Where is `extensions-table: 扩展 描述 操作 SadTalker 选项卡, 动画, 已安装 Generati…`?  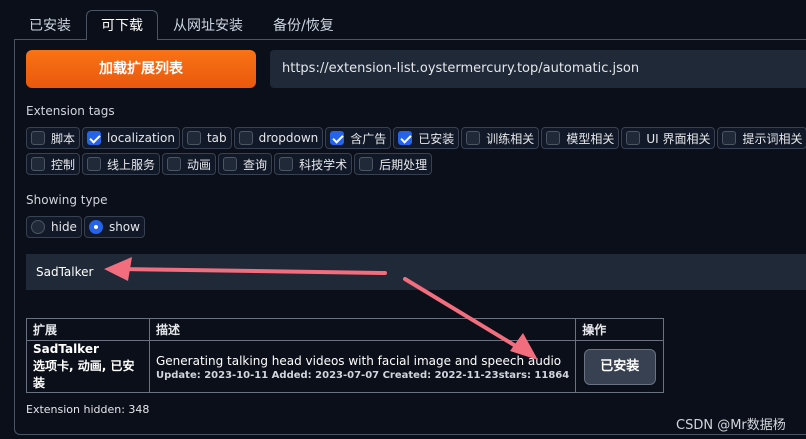 extensions-table: 扩展 描述 操作 SadTalker 选项卡, 动画, 已安装 Generati… is located at coordinates (345, 355).